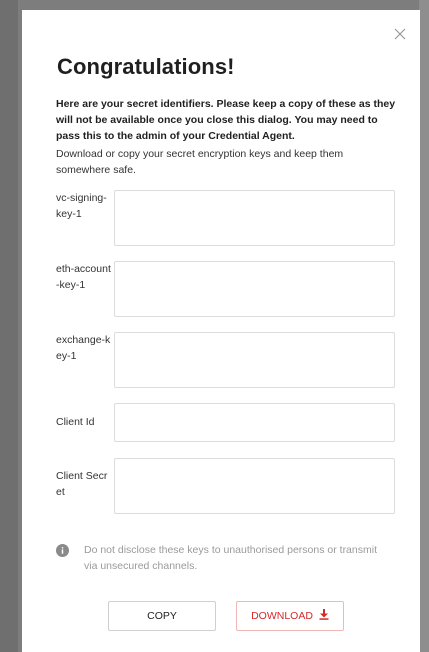 The image size is (429, 652). I want to click on close-icon, so click(400, 34).